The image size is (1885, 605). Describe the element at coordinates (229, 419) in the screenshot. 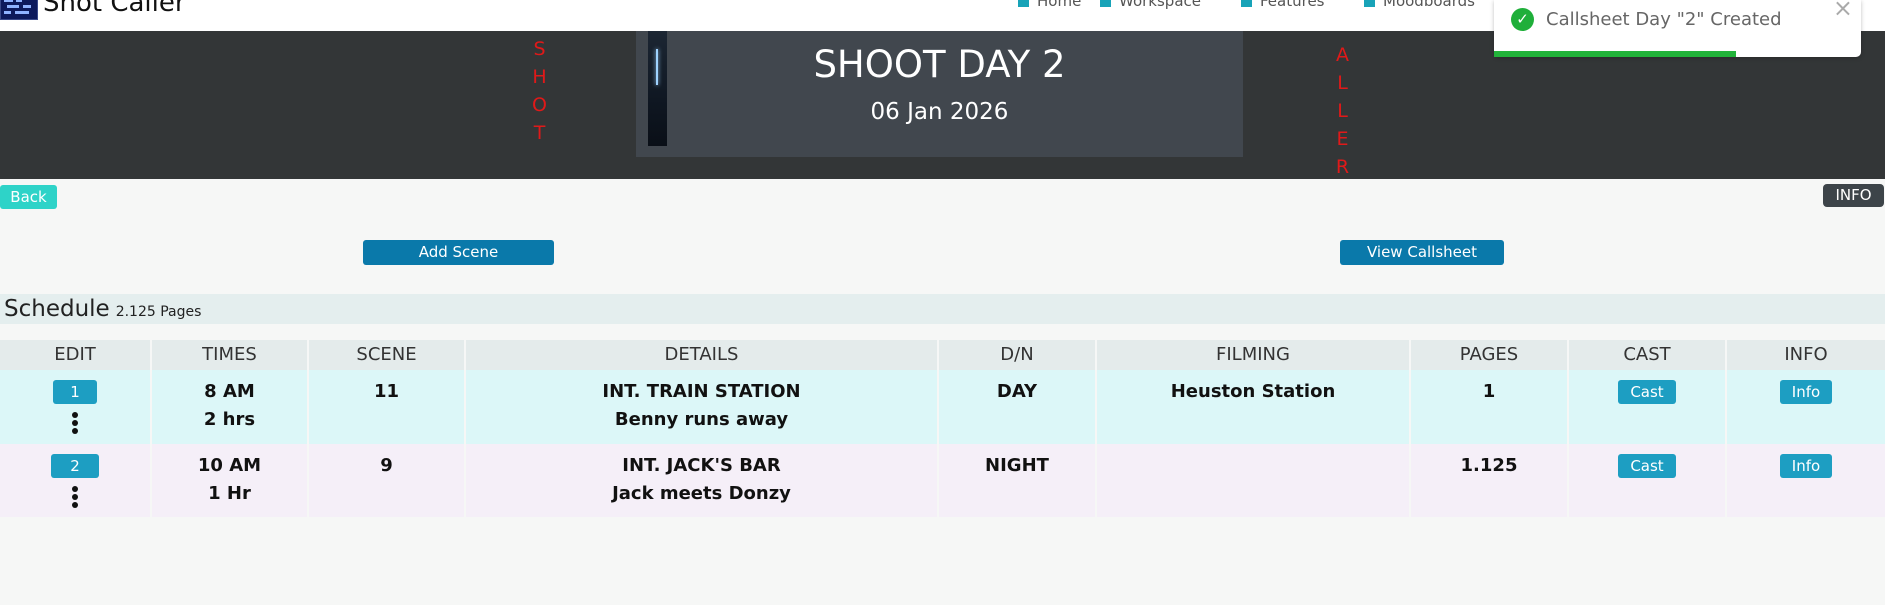

I see `time-duration: 2 hrs` at that location.